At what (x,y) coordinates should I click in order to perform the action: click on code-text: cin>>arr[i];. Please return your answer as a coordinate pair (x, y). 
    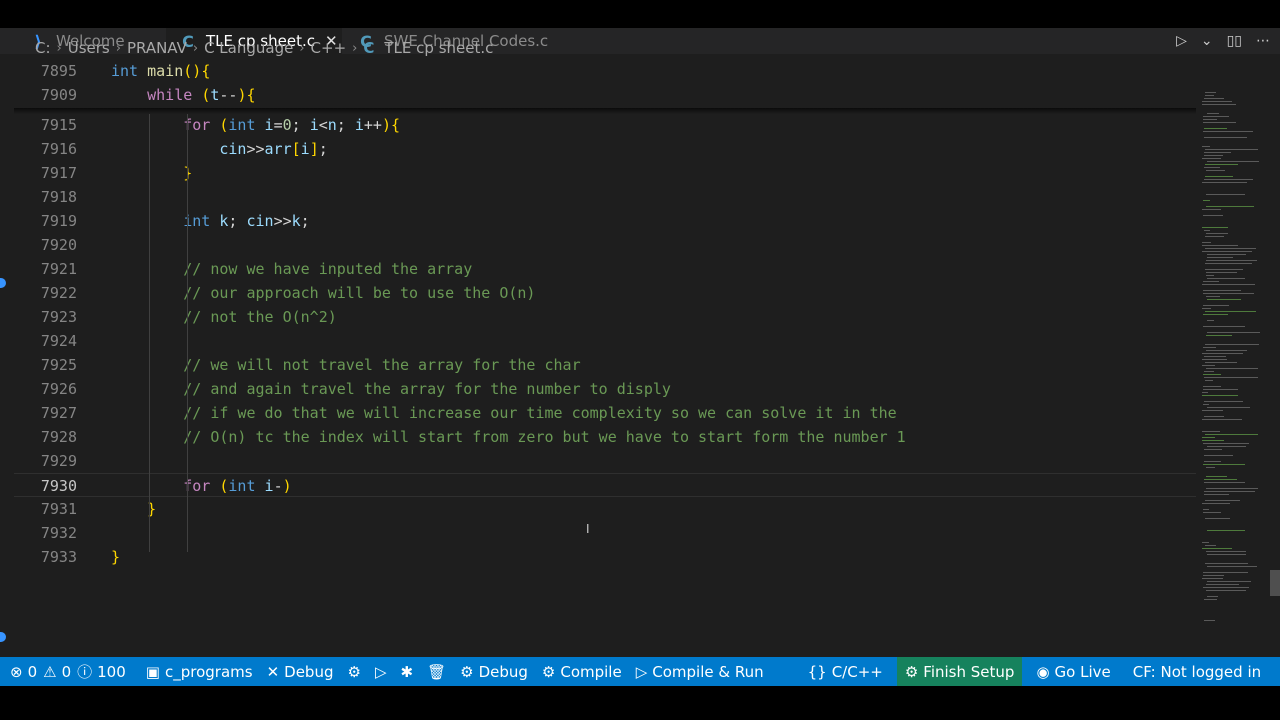
    Looking at the image, I should click on (273, 149).